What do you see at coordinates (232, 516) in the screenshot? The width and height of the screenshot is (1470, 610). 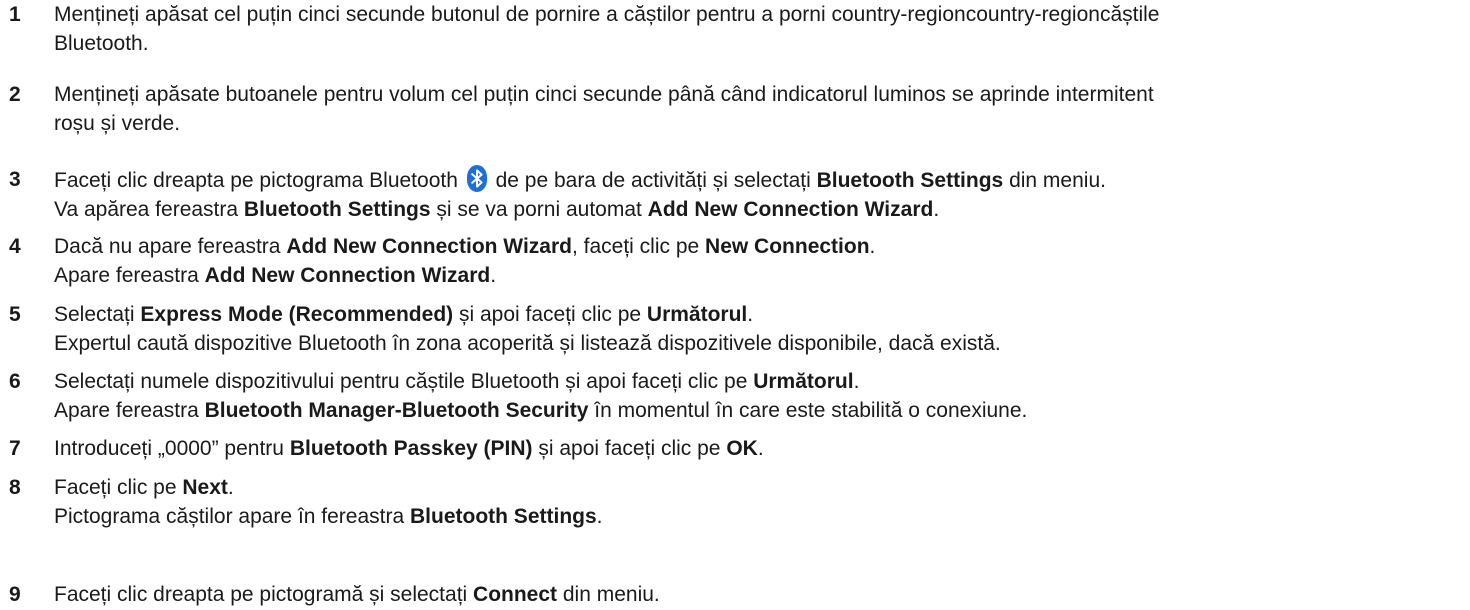 I see `step-text-run: Pictograma căștilor apare în fereastra` at bounding box center [232, 516].